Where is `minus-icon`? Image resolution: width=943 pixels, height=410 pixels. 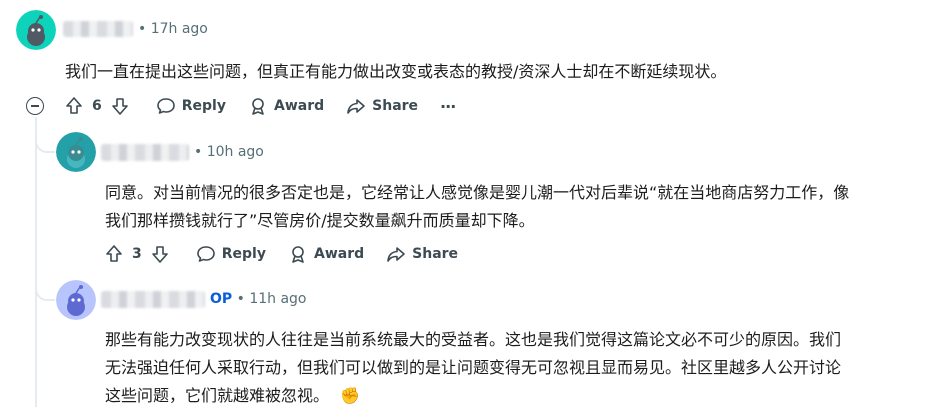 minus-icon is located at coordinates (35, 106).